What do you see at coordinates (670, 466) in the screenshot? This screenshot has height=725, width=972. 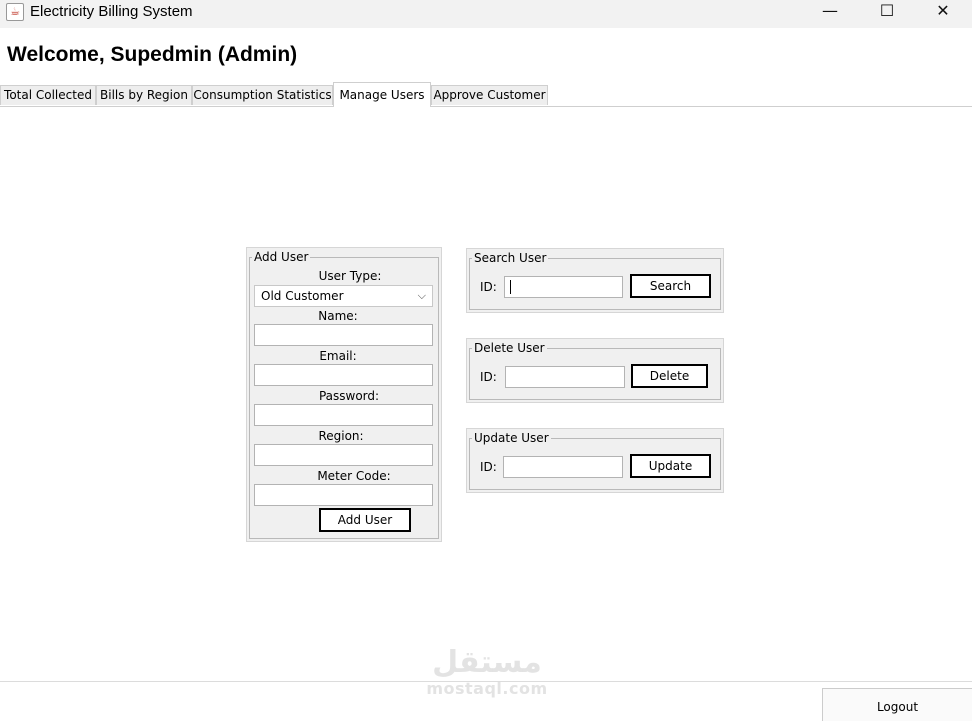 I see `update-button: Update` at bounding box center [670, 466].